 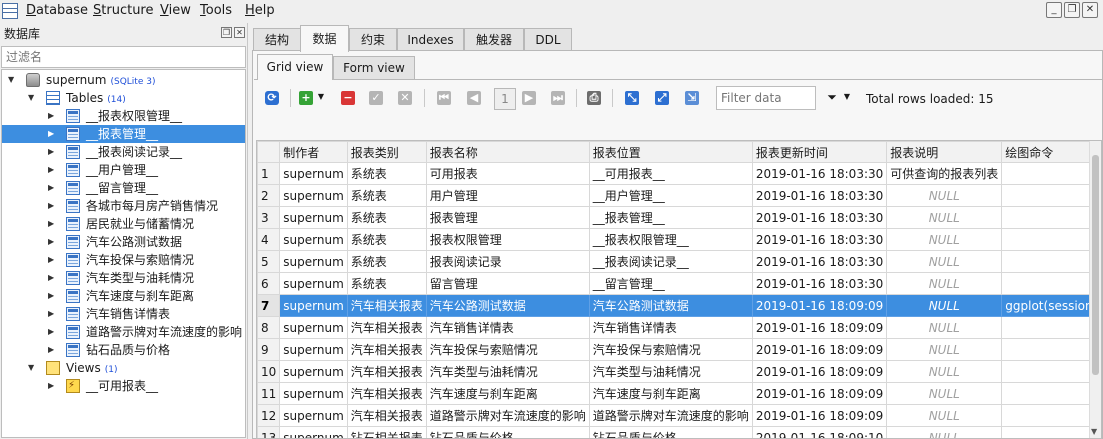 What do you see at coordinates (507, 239) in the screenshot?
I see `table-cell: 报表权限管理` at bounding box center [507, 239].